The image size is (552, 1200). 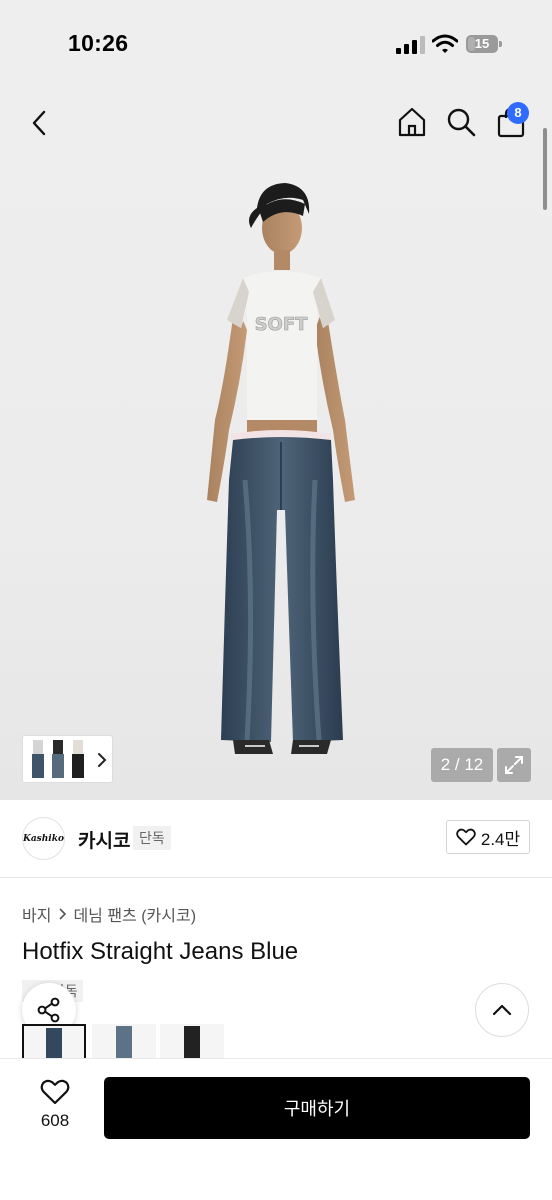 What do you see at coordinates (462, 765) in the screenshot?
I see `gallery-page-counter: 2 / 12` at bounding box center [462, 765].